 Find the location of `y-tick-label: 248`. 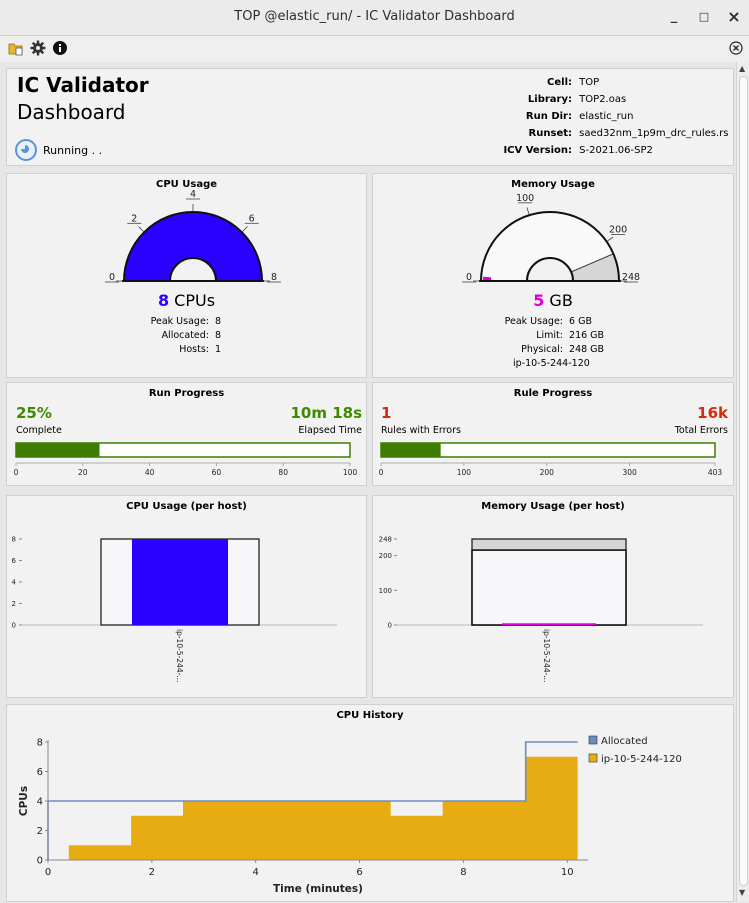

y-tick-label: 248 is located at coordinates (385, 540).